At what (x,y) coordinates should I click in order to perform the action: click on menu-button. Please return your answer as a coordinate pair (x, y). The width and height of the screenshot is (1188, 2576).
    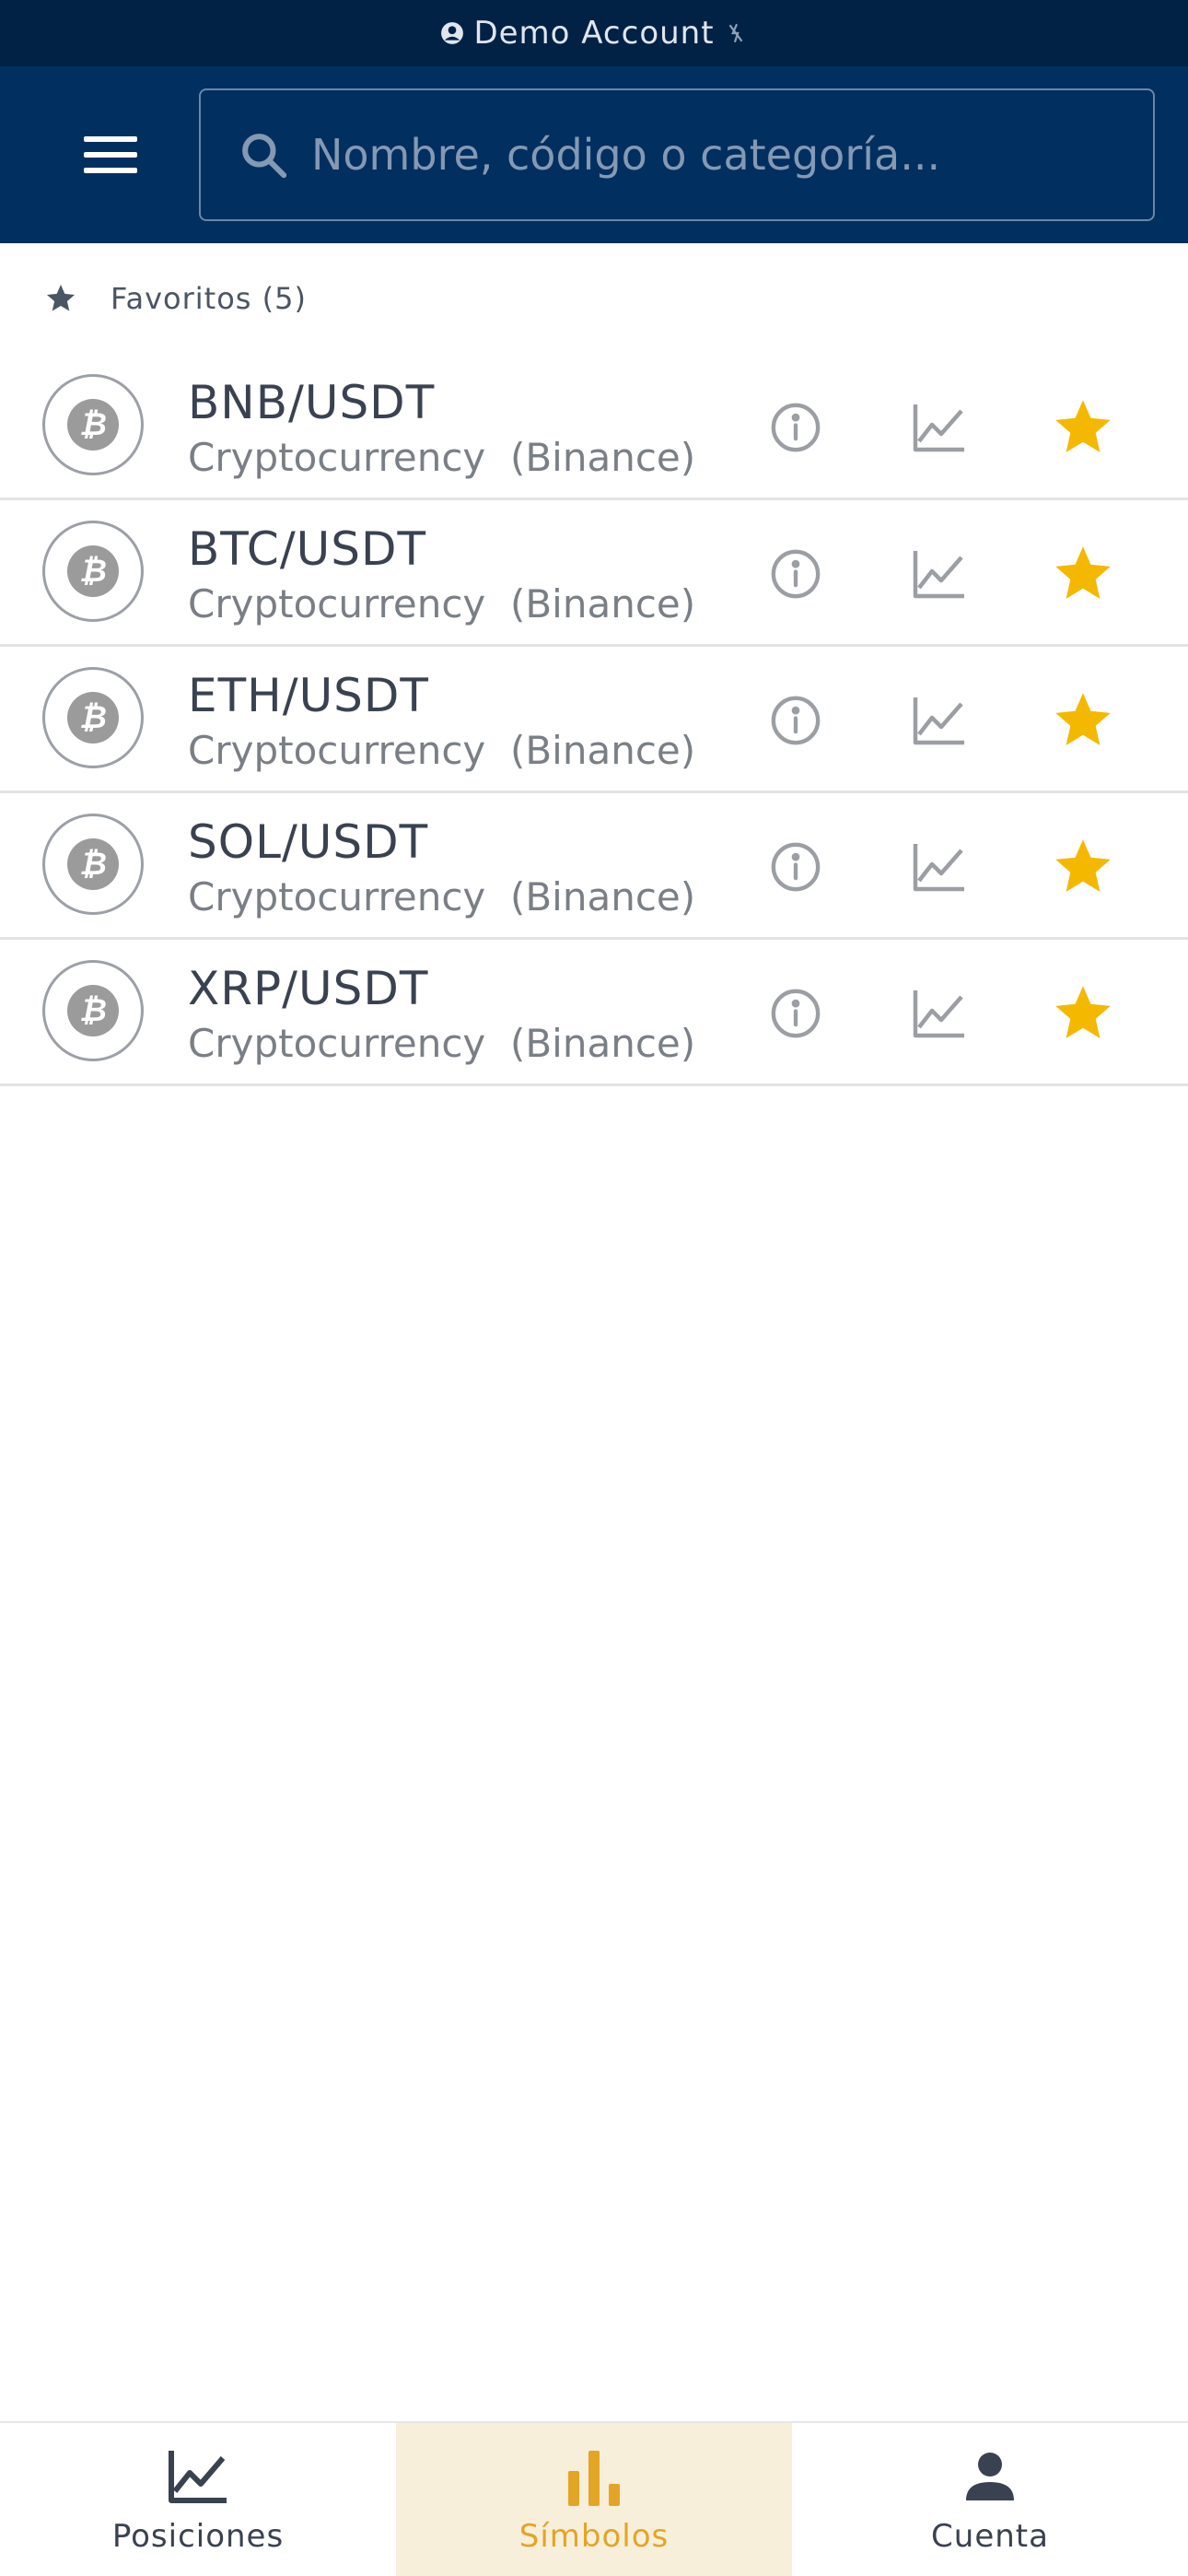
    Looking at the image, I should click on (111, 155).